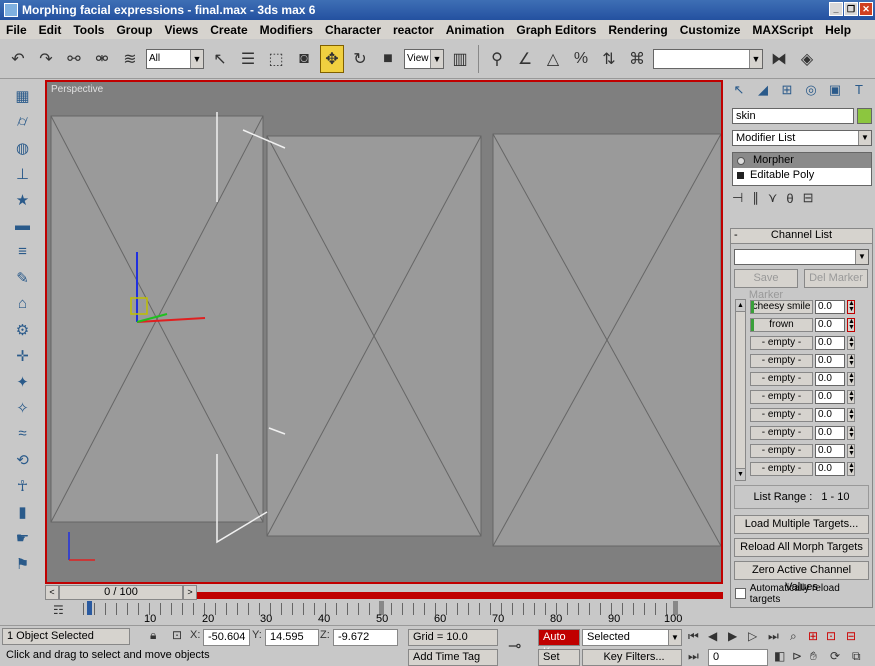  I want to click on channel-name-button: frown, so click(781, 324).